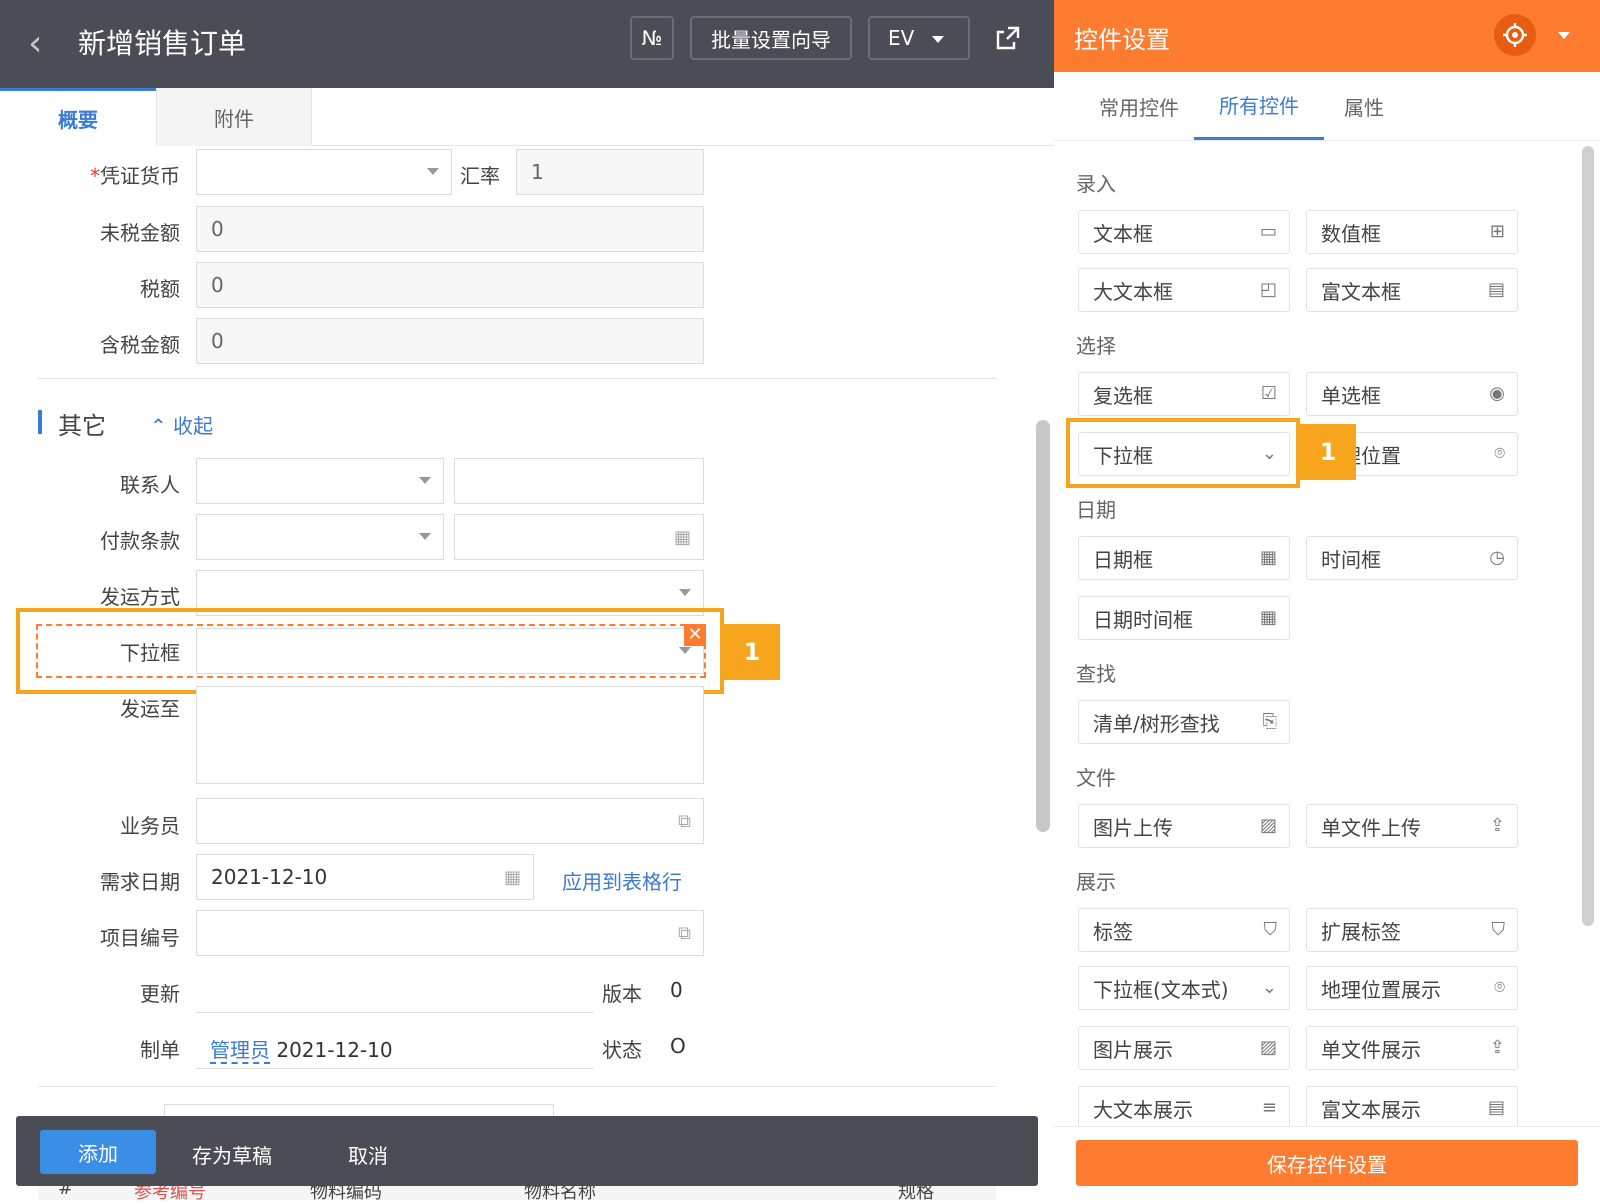 This screenshot has height=1204, width=1600. Describe the element at coordinates (1381, 989) in the screenshot. I see `control-label: 地理位置展示` at that location.